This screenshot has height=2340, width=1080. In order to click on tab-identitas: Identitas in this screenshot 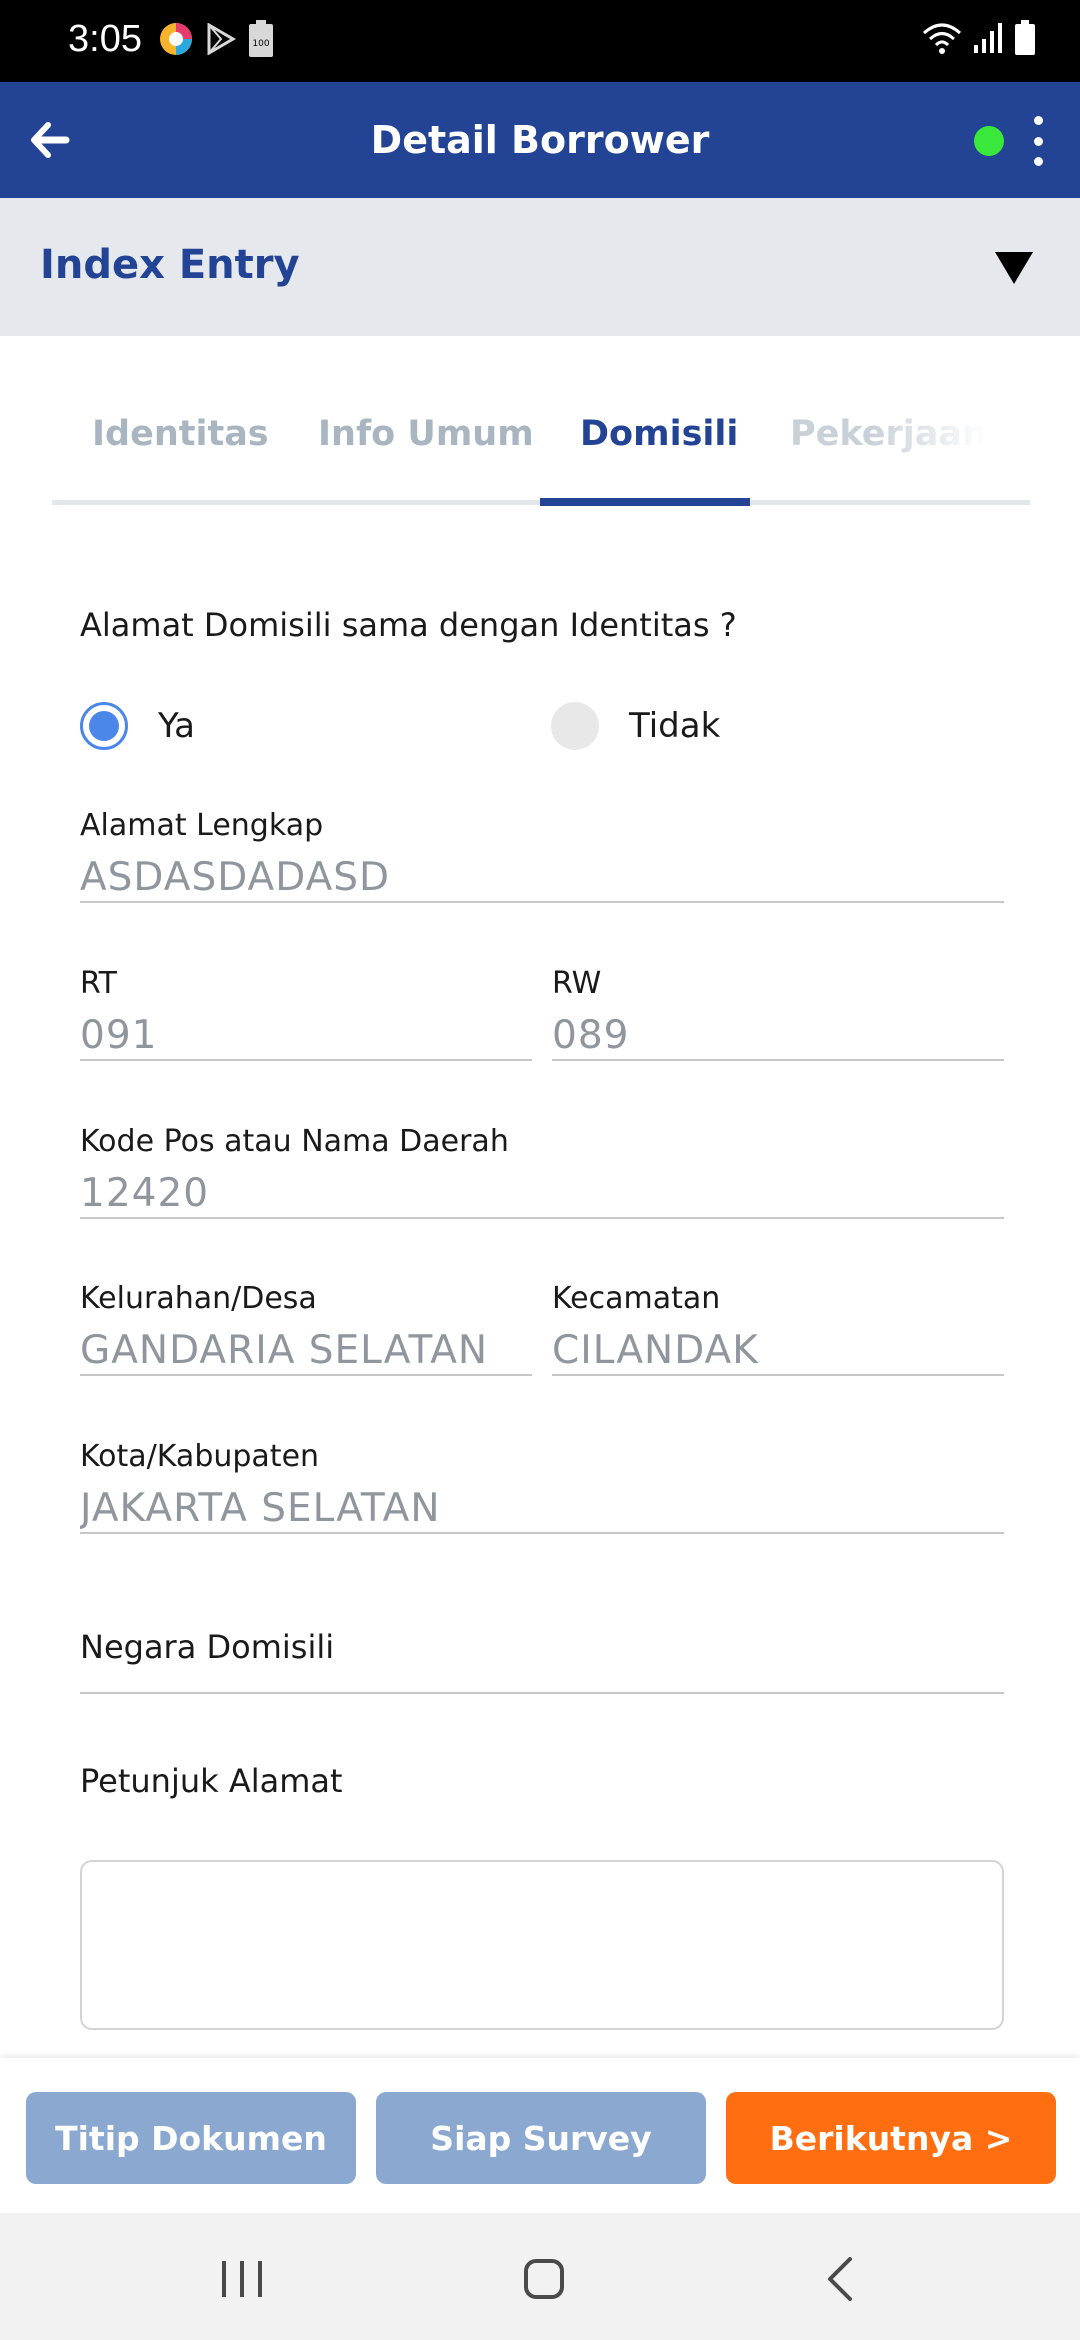, I will do `click(180, 434)`.